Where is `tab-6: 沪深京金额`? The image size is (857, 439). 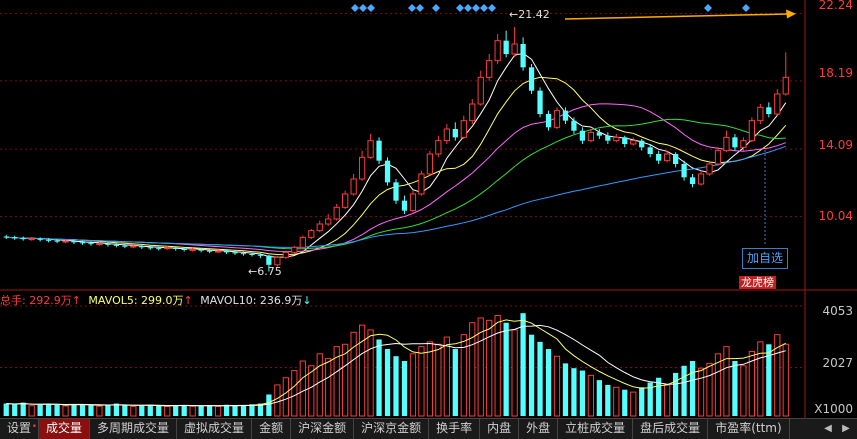
tab-6: 沪深京金额 is located at coordinates (392, 429).